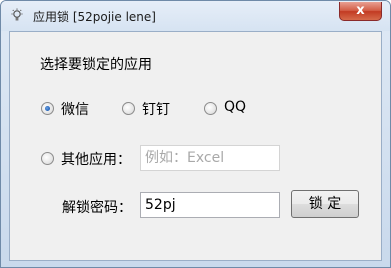 This screenshot has height=268, width=391. What do you see at coordinates (160, 205) in the screenshot?
I see `password-value: 52pj` at bounding box center [160, 205].